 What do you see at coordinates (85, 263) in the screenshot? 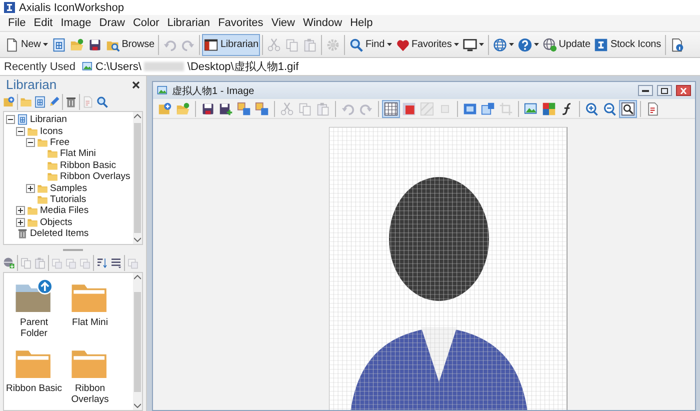
I see `layer-icon` at bounding box center [85, 263].